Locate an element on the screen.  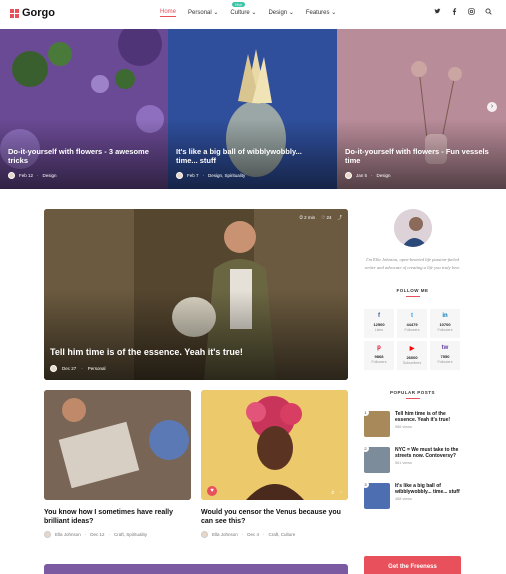
social-count: 7550 is located at coordinates (445, 356).